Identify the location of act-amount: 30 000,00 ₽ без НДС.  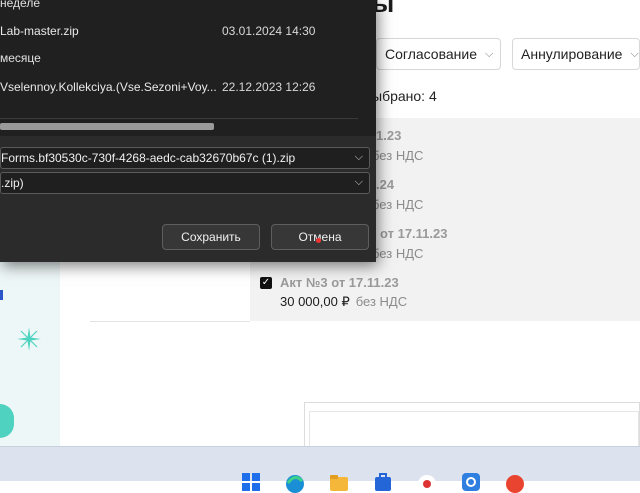
(343, 302).